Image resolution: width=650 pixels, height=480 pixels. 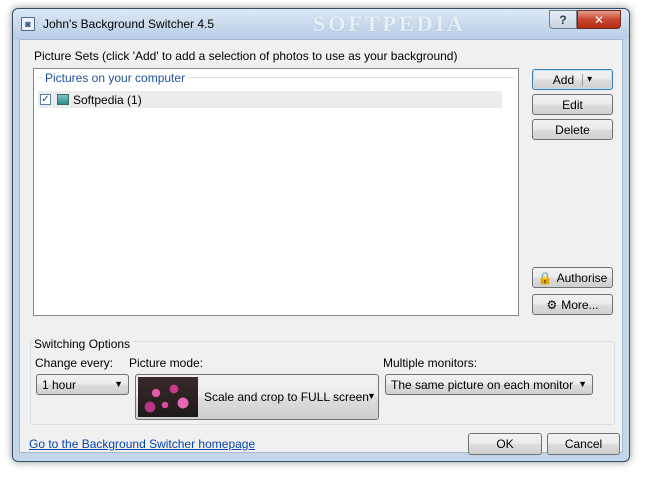 I want to click on picture-mode-value: Scale and crop to FULL screen, so click(x=286, y=397).